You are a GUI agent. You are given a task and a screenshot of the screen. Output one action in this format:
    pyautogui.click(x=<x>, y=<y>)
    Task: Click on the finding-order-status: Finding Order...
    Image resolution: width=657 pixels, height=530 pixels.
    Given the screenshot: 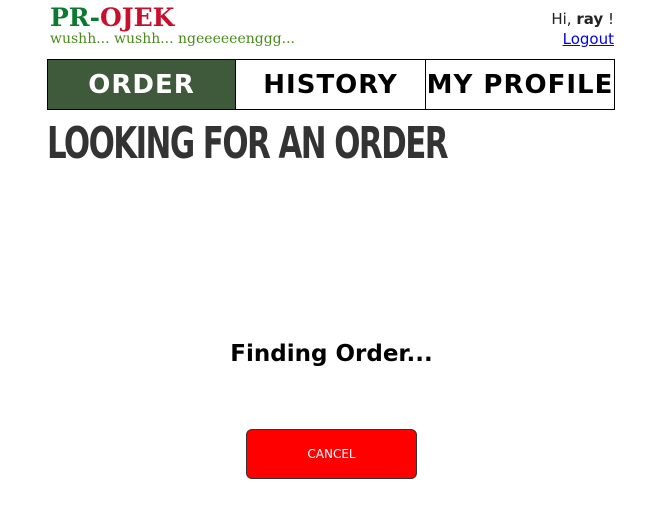 What is the action you would take?
    pyautogui.click(x=331, y=354)
    